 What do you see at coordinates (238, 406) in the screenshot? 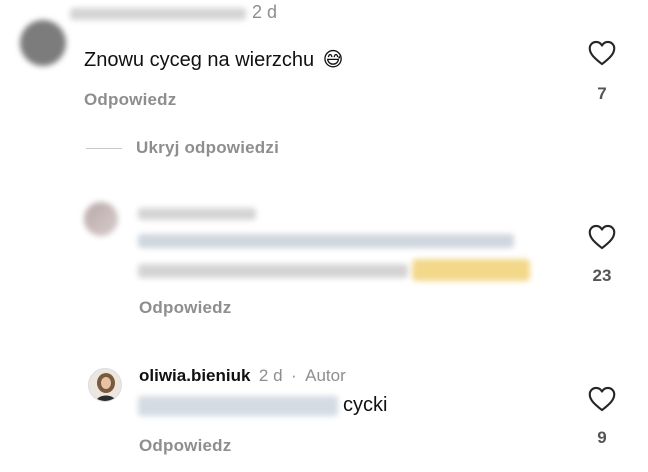
I see `mention-redacted` at bounding box center [238, 406].